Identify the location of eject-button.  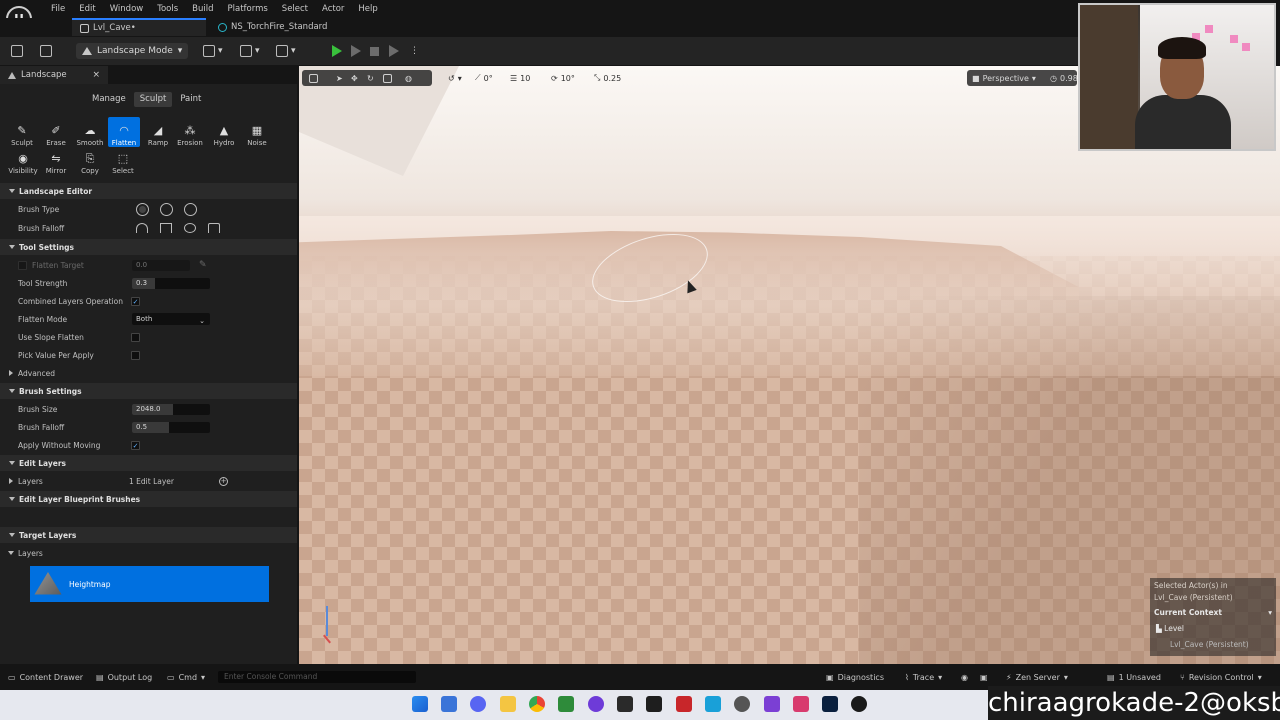
(394, 51).